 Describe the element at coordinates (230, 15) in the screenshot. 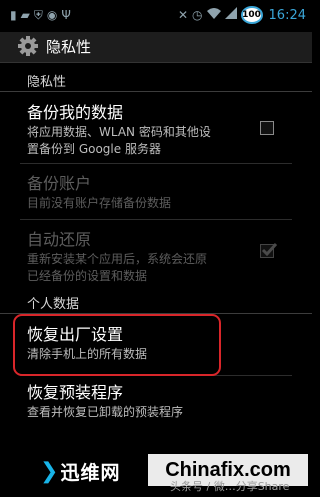

I see `signal-icon` at that location.